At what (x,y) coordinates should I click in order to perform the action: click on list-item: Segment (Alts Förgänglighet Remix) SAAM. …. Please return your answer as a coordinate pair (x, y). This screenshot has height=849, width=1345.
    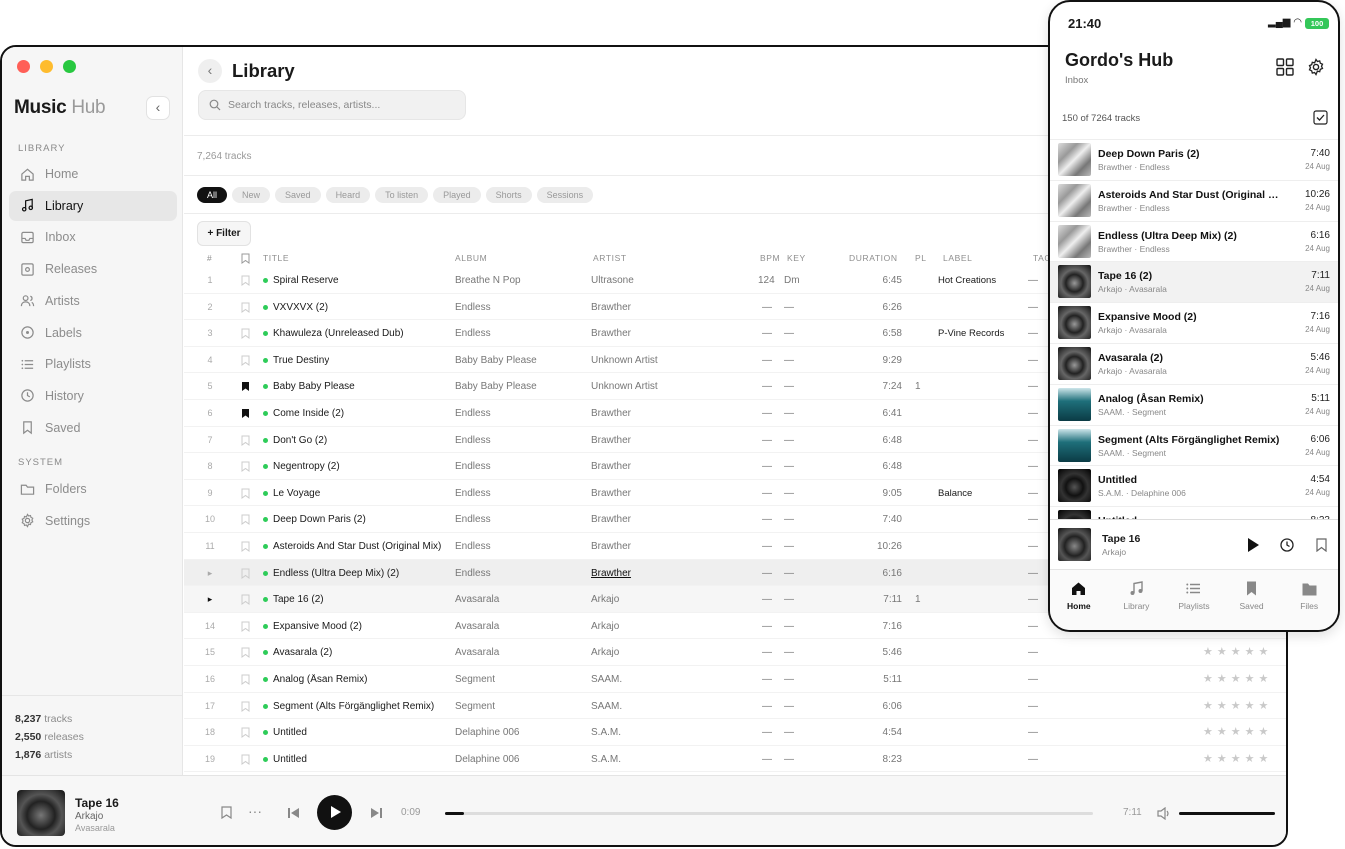
    Looking at the image, I should click on (1194, 445).